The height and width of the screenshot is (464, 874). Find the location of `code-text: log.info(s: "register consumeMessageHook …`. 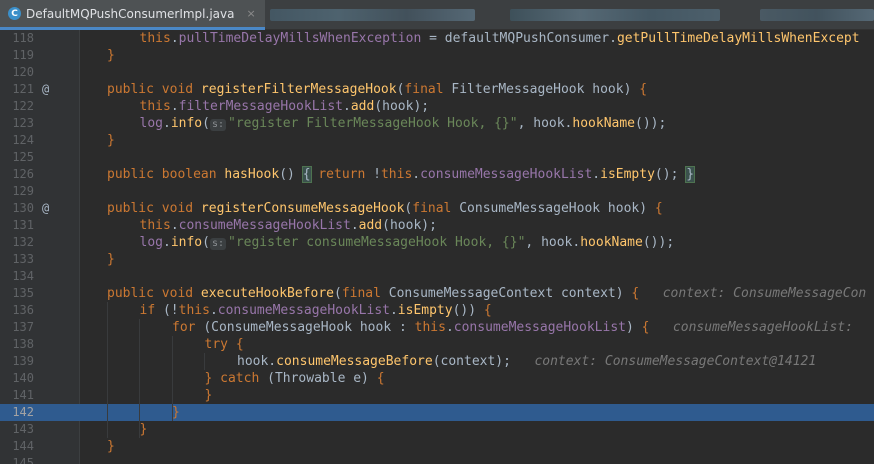

code-text: log.info(s: "register consumeMessageHook … is located at coordinates (406, 242).